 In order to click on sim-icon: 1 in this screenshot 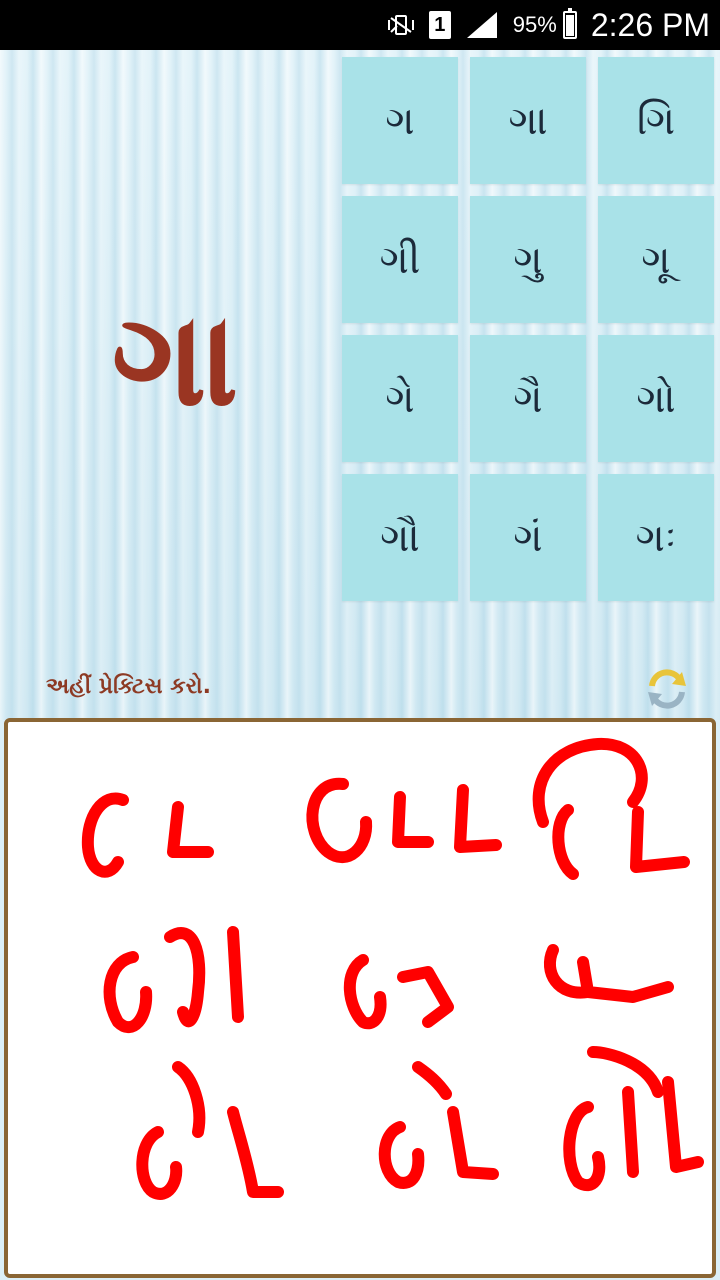, I will do `click(439, 25)`.